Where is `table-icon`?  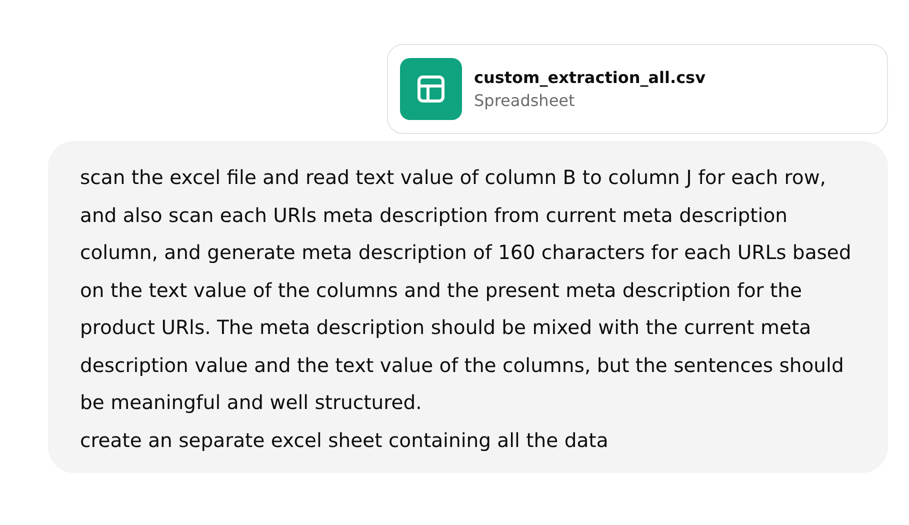 table-icon is located at coordinates (431, 89).